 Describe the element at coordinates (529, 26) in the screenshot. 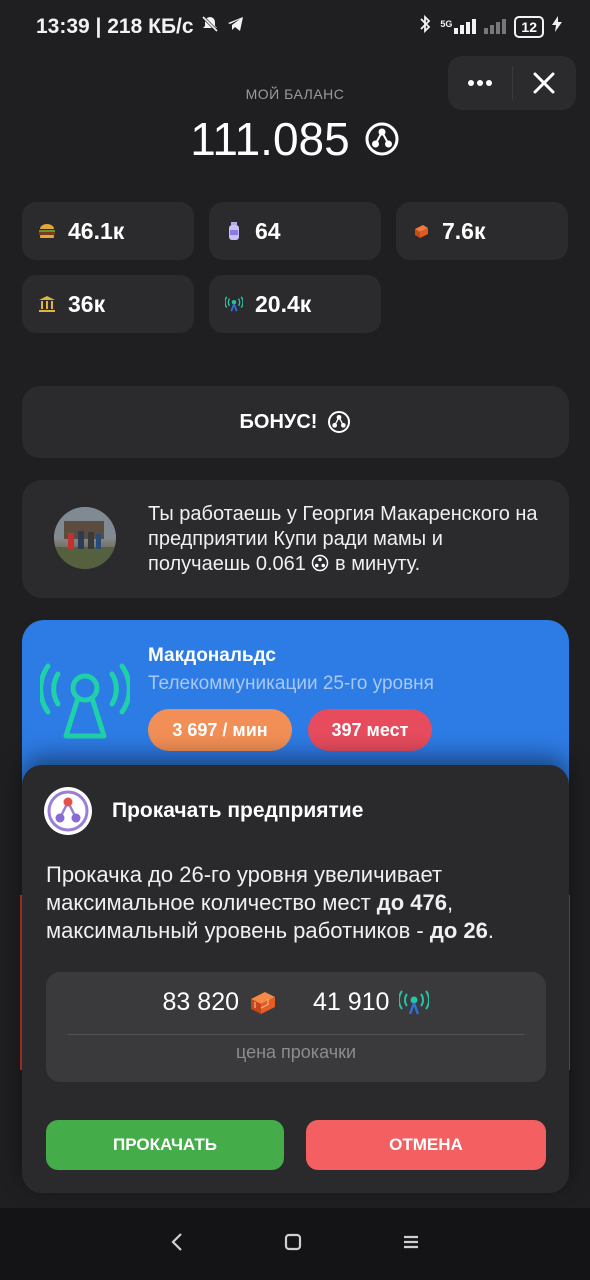

I see `battery-indicator: 12` at that location.